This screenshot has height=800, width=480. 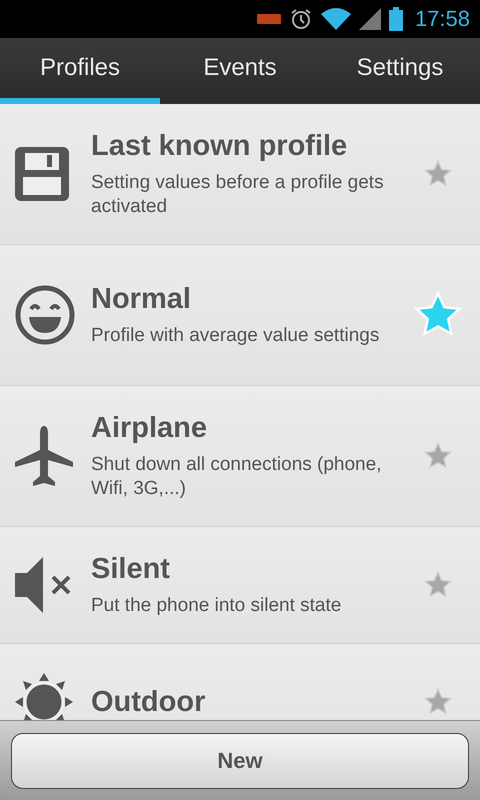 I want to click on tab: Events, so click(x=240, y=71).